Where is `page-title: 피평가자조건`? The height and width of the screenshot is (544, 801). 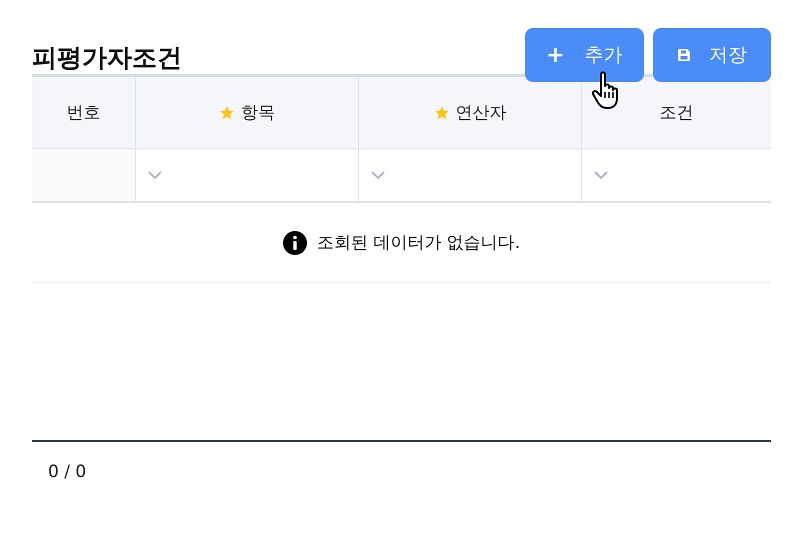
page-title: 피평가자조건 is located at coordinates (107, 58).